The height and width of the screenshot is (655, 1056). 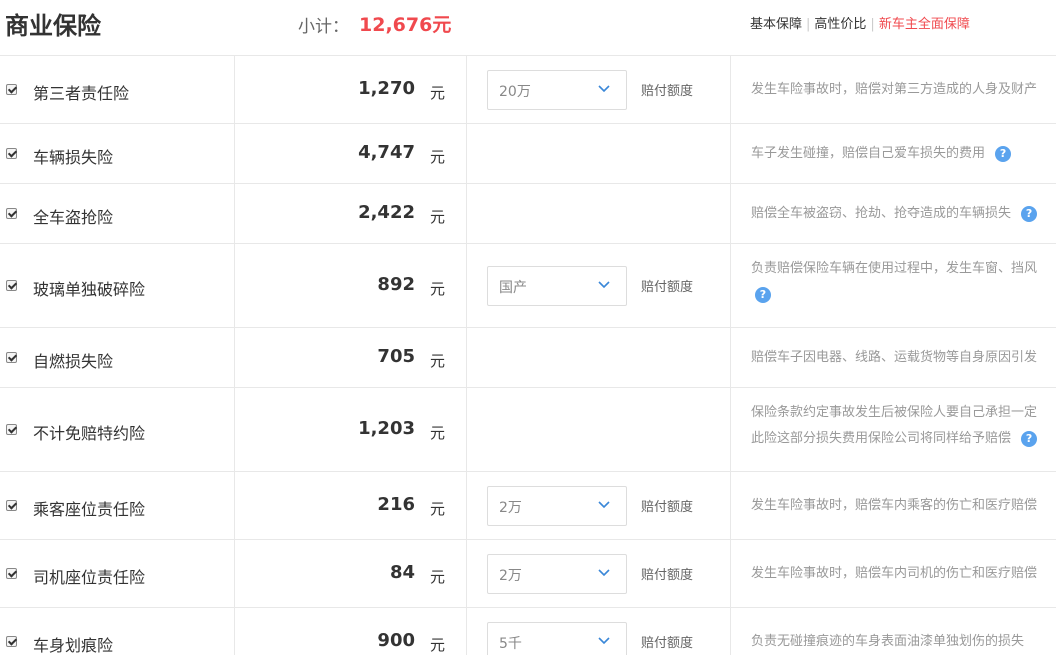 What do you see at coordinates (881, 213) in the screenshot?
I see `description-text: 赔偿全车被盗窃、抢劫、抢夺造成的车辆损失` at bounding box center [881, 213].